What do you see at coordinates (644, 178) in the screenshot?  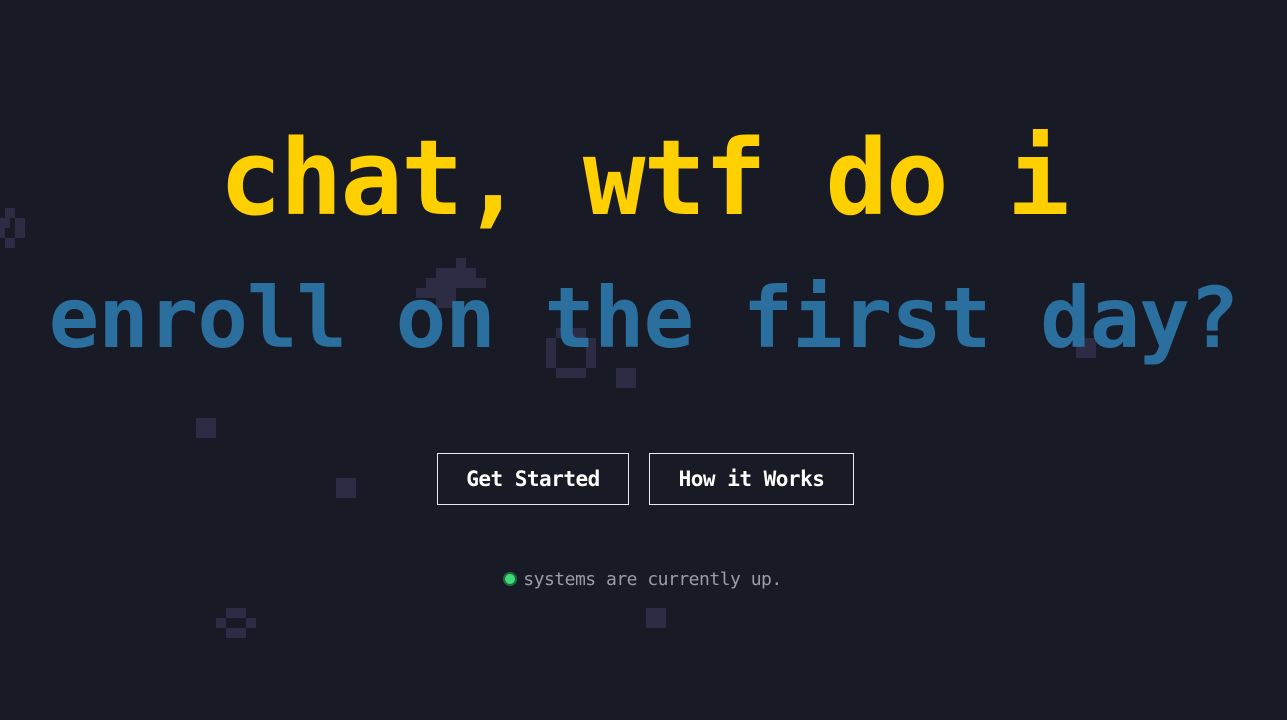 I see `headline-primary: chat, wtf do i` at bounding box center [644, 178].